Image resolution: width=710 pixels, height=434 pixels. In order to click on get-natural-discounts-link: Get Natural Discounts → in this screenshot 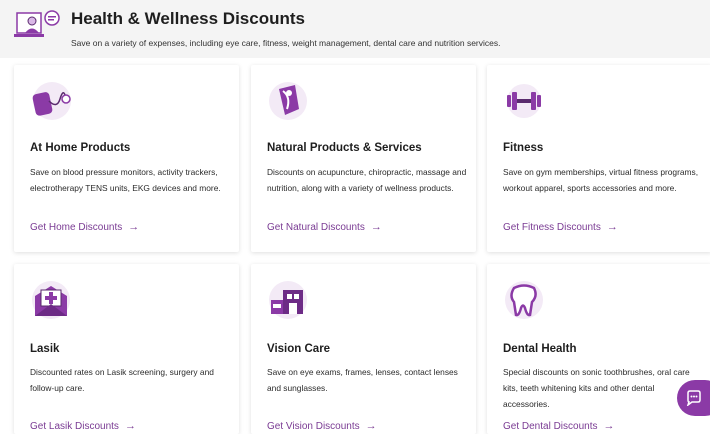, I will do `click(324, 227)`.